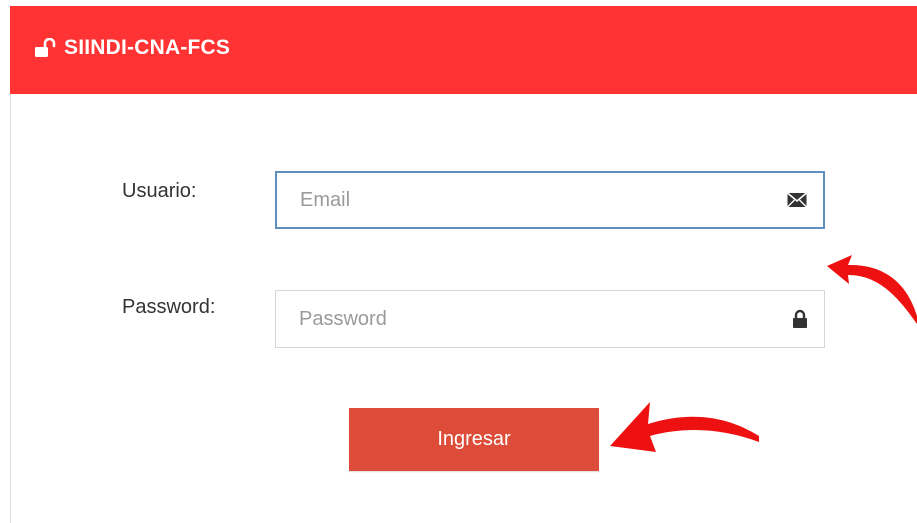 The width and height of the screenshot is (917, 523). What do you see at coordinates (159, 191) in the screenshot?
I see `usuario-label: Usuario:` at bounding box center [159, 191].